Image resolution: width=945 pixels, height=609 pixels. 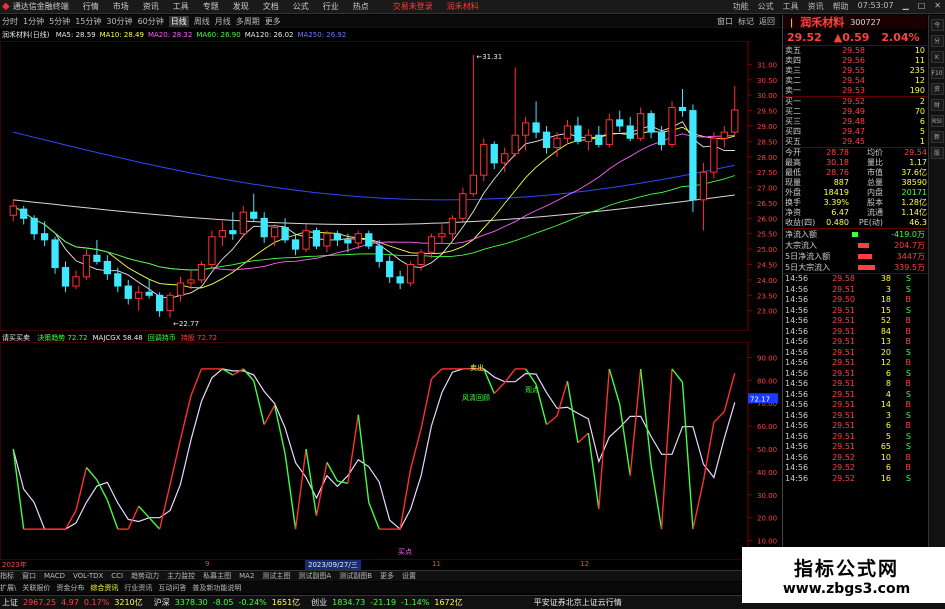 What do you see at coordinates (767, 21) in the screenshot?
I see `toolbar-right-2: 返回` at bounding box center [767, 21].